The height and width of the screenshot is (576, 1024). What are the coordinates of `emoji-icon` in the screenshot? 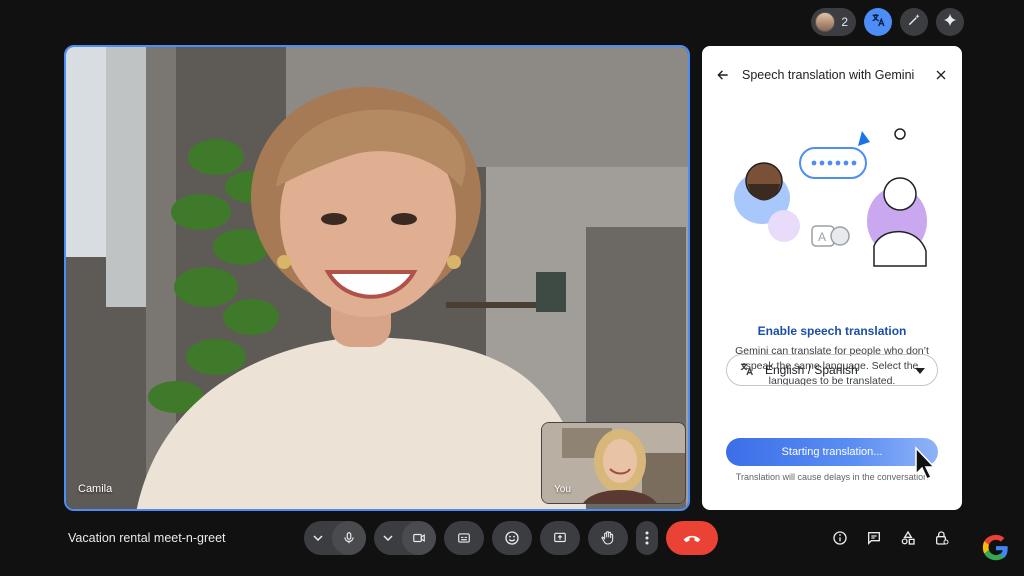 It's located at (512, 538).